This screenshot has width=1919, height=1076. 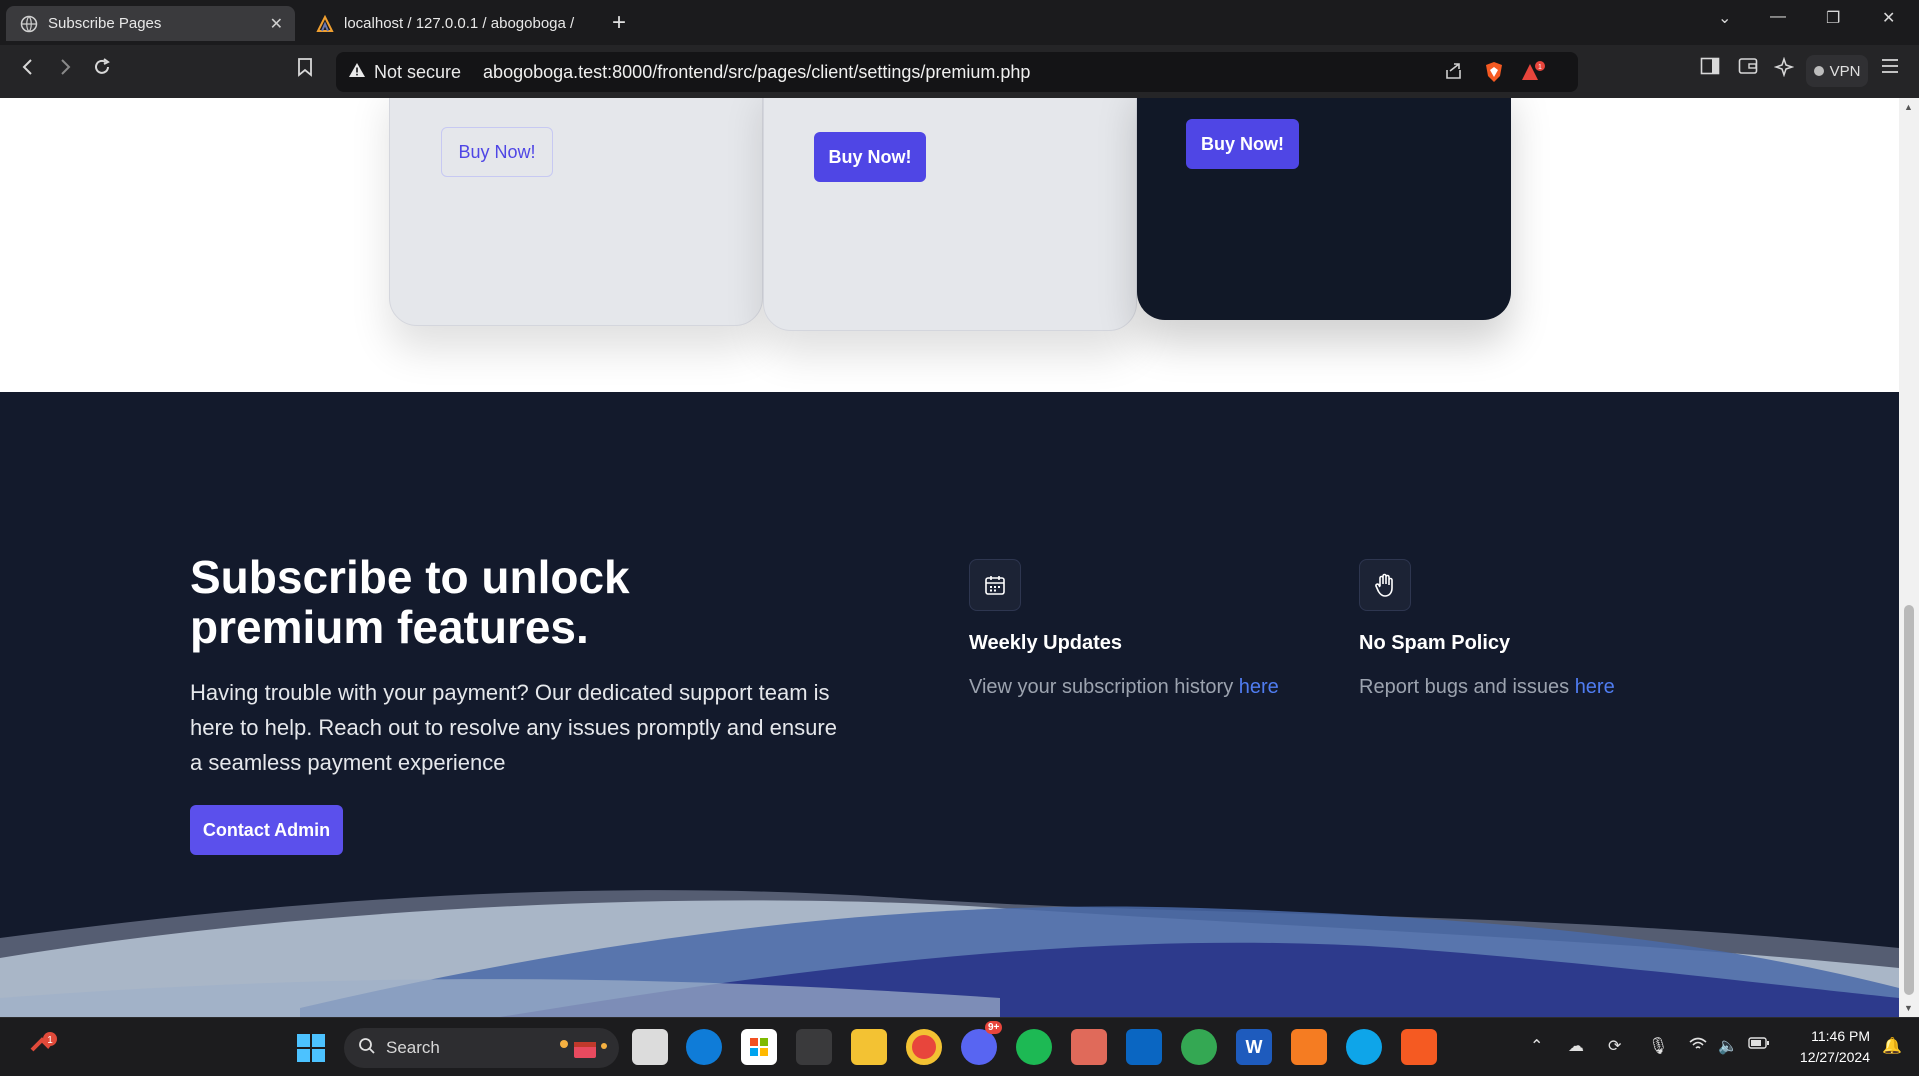 What do you see at coordinates (950, 214) in the screenshot?
I see `pricing-card-standard: Buy Now!` at bounding box center [950, 214].